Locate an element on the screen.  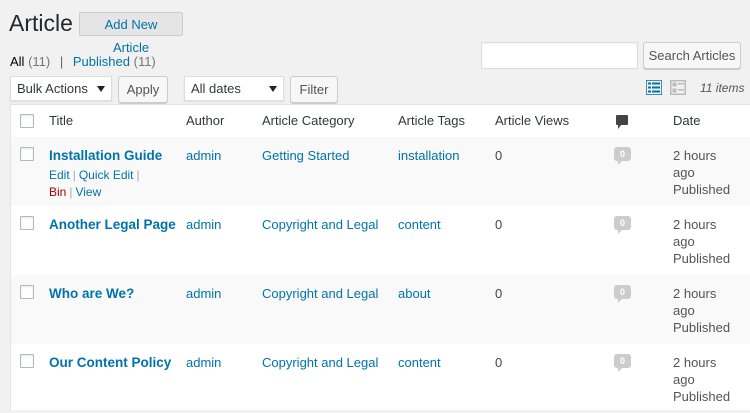
items-count: 11 items is located at coordinates (722, 88).